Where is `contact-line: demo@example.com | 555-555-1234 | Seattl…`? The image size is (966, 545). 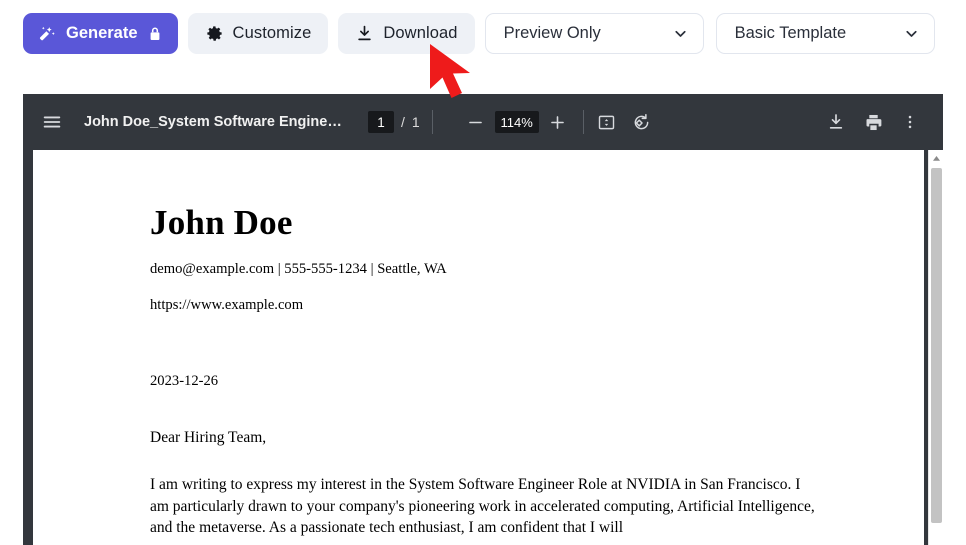 contact-line: demo@example.com | 555-555-1234 | Seattl… is located at coordinates (298, 269).